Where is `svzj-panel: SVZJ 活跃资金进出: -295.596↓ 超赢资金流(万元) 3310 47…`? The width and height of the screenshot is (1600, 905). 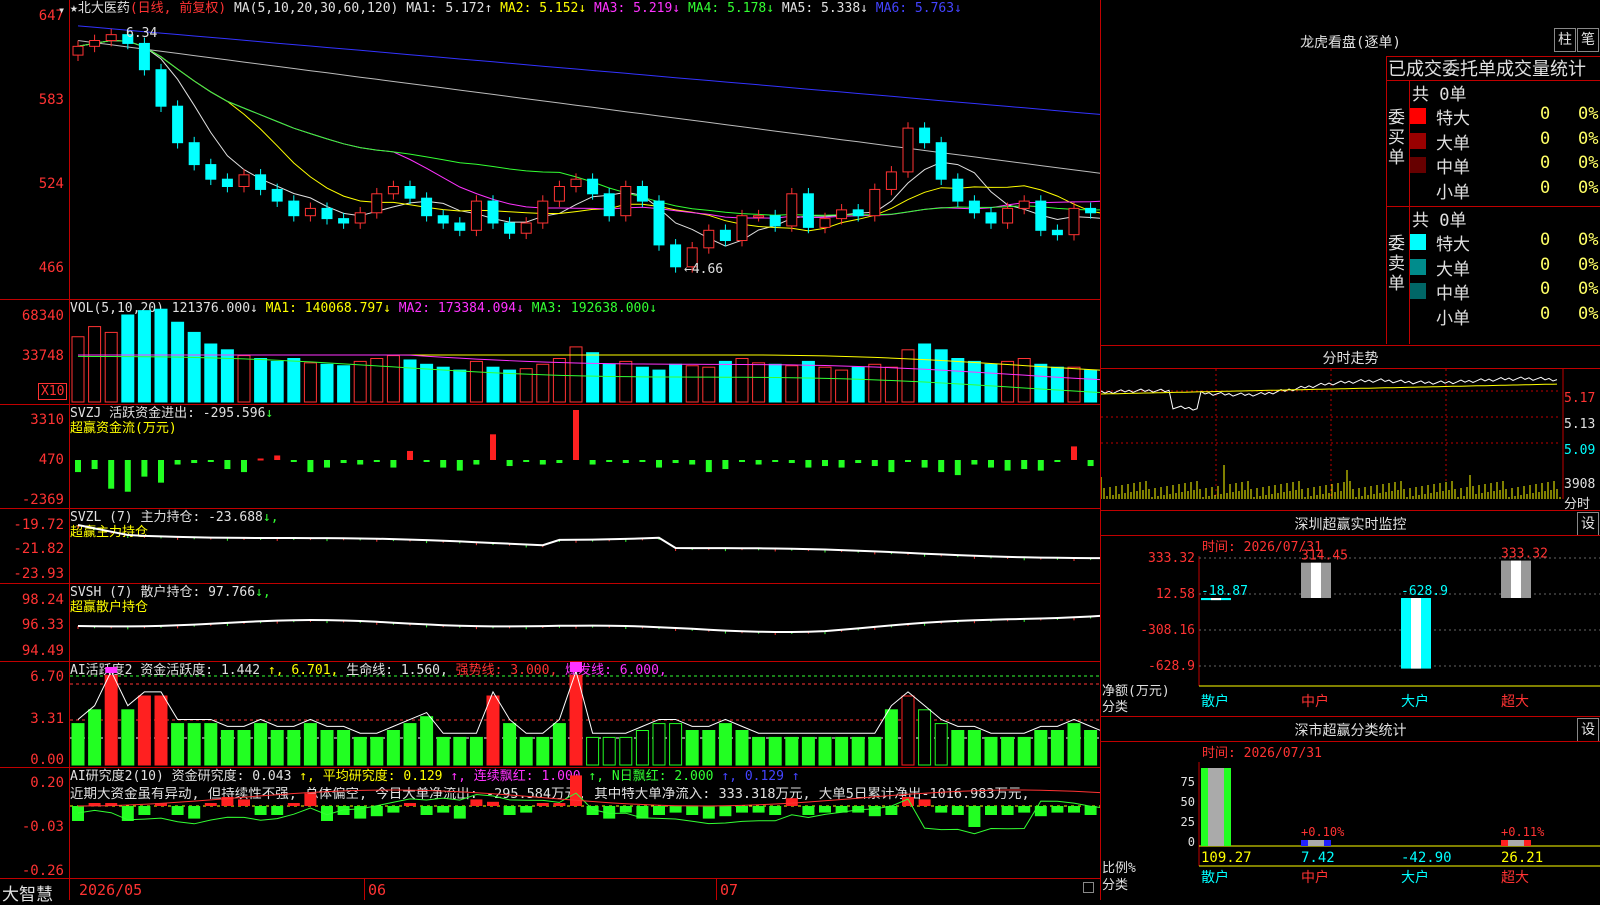
svzj-panel: SVZJ 活跃资金进出: -295.596↓ 超赢资金流(万元) 3310 47… is located at coordinates (550, 457).